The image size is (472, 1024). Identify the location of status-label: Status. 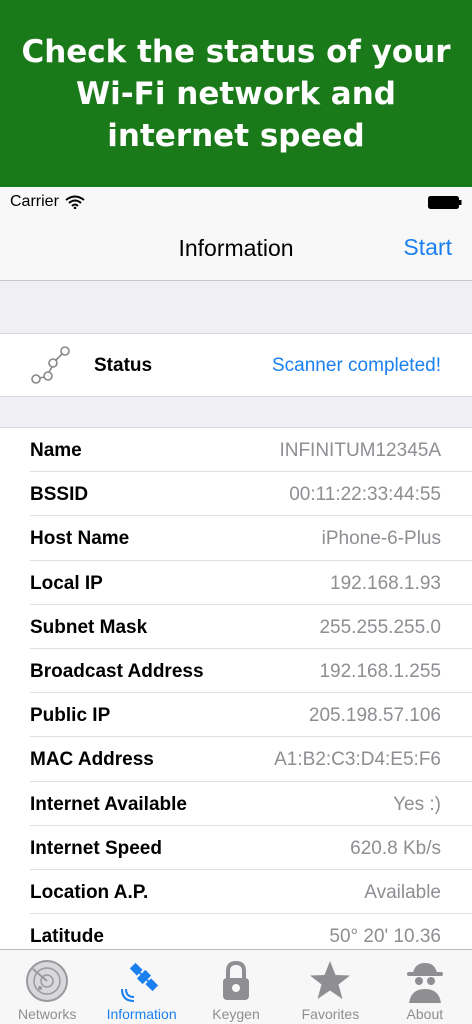
(123, 365).